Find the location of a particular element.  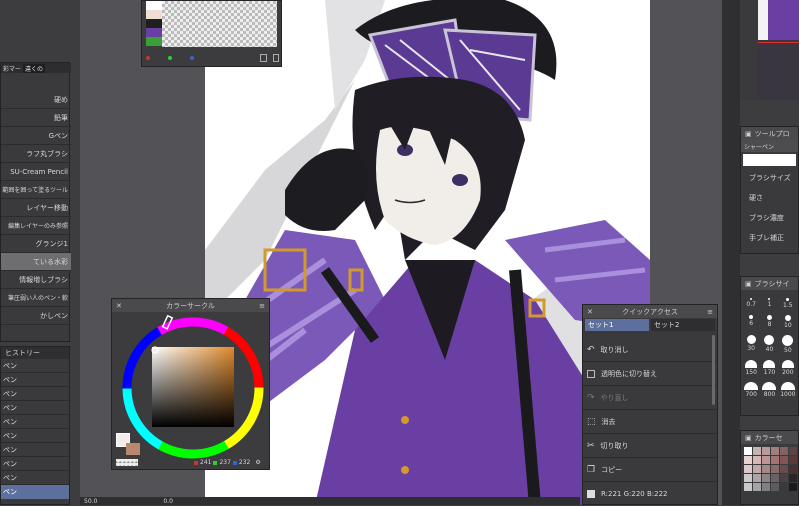

quick-item-clear: ⬚ 消去 is located at coordinates (650, 422).